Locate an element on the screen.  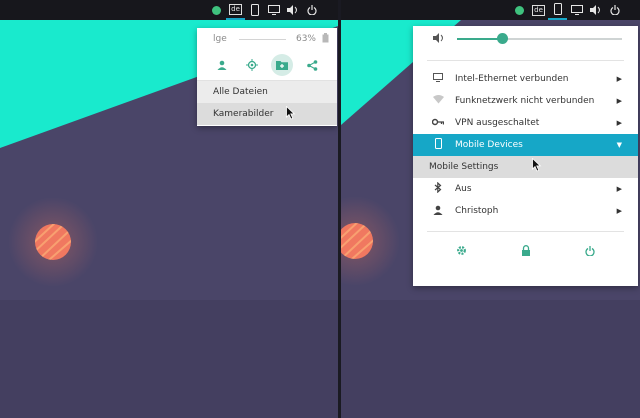
volume-row is located at coordinates (525, 39).